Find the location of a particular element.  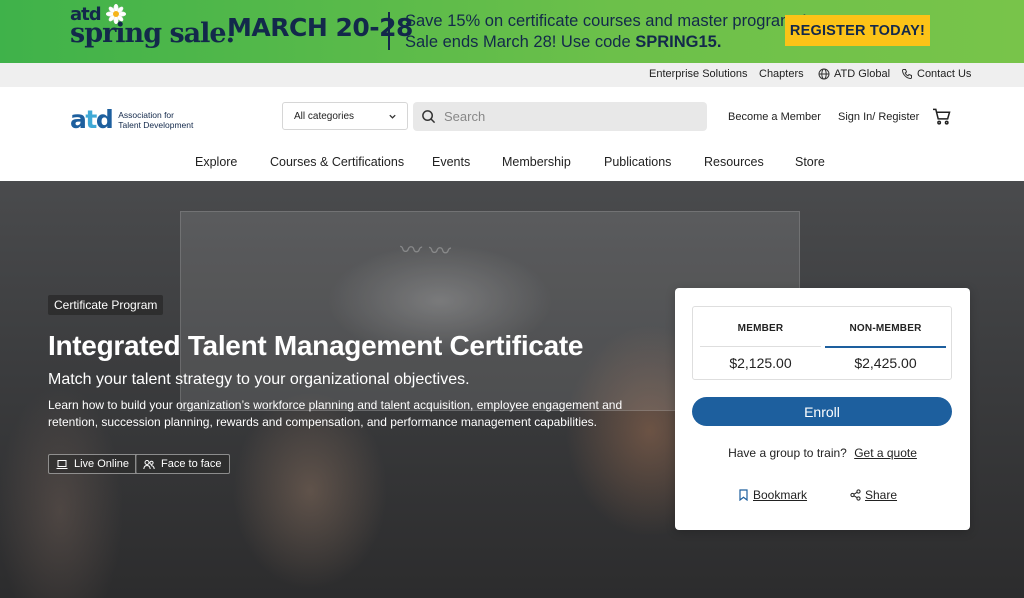

bookmark-label: Bookmark is located at coordinates (780, 495).